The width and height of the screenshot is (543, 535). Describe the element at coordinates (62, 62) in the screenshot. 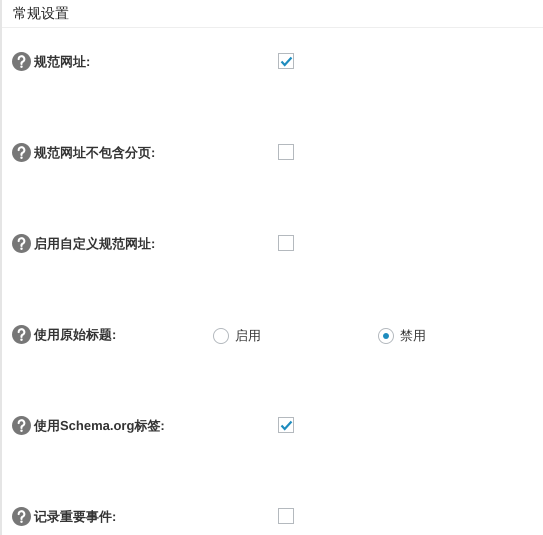

I see `setting-label: 规范网址:` at that location.